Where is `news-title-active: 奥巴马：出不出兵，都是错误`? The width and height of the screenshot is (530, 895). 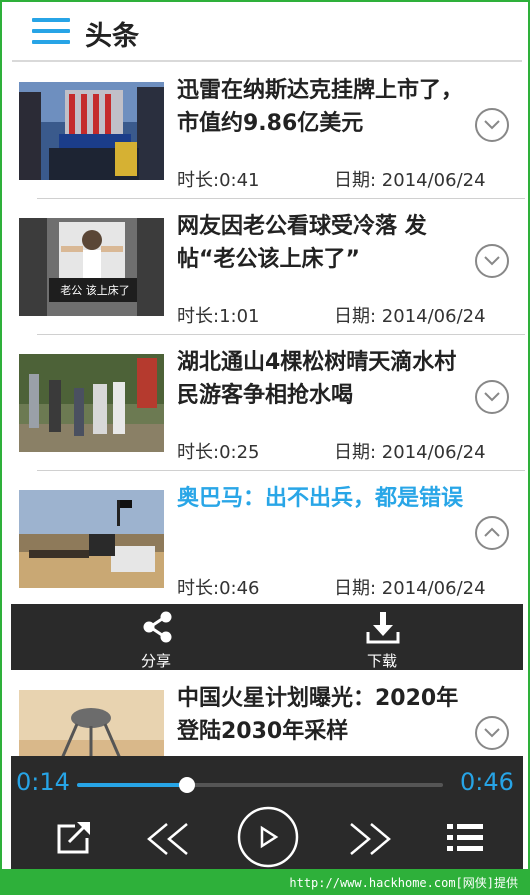 news-title-active: 奥巴马：出不出兵，都是错误 is located at coordinates (324, 498).